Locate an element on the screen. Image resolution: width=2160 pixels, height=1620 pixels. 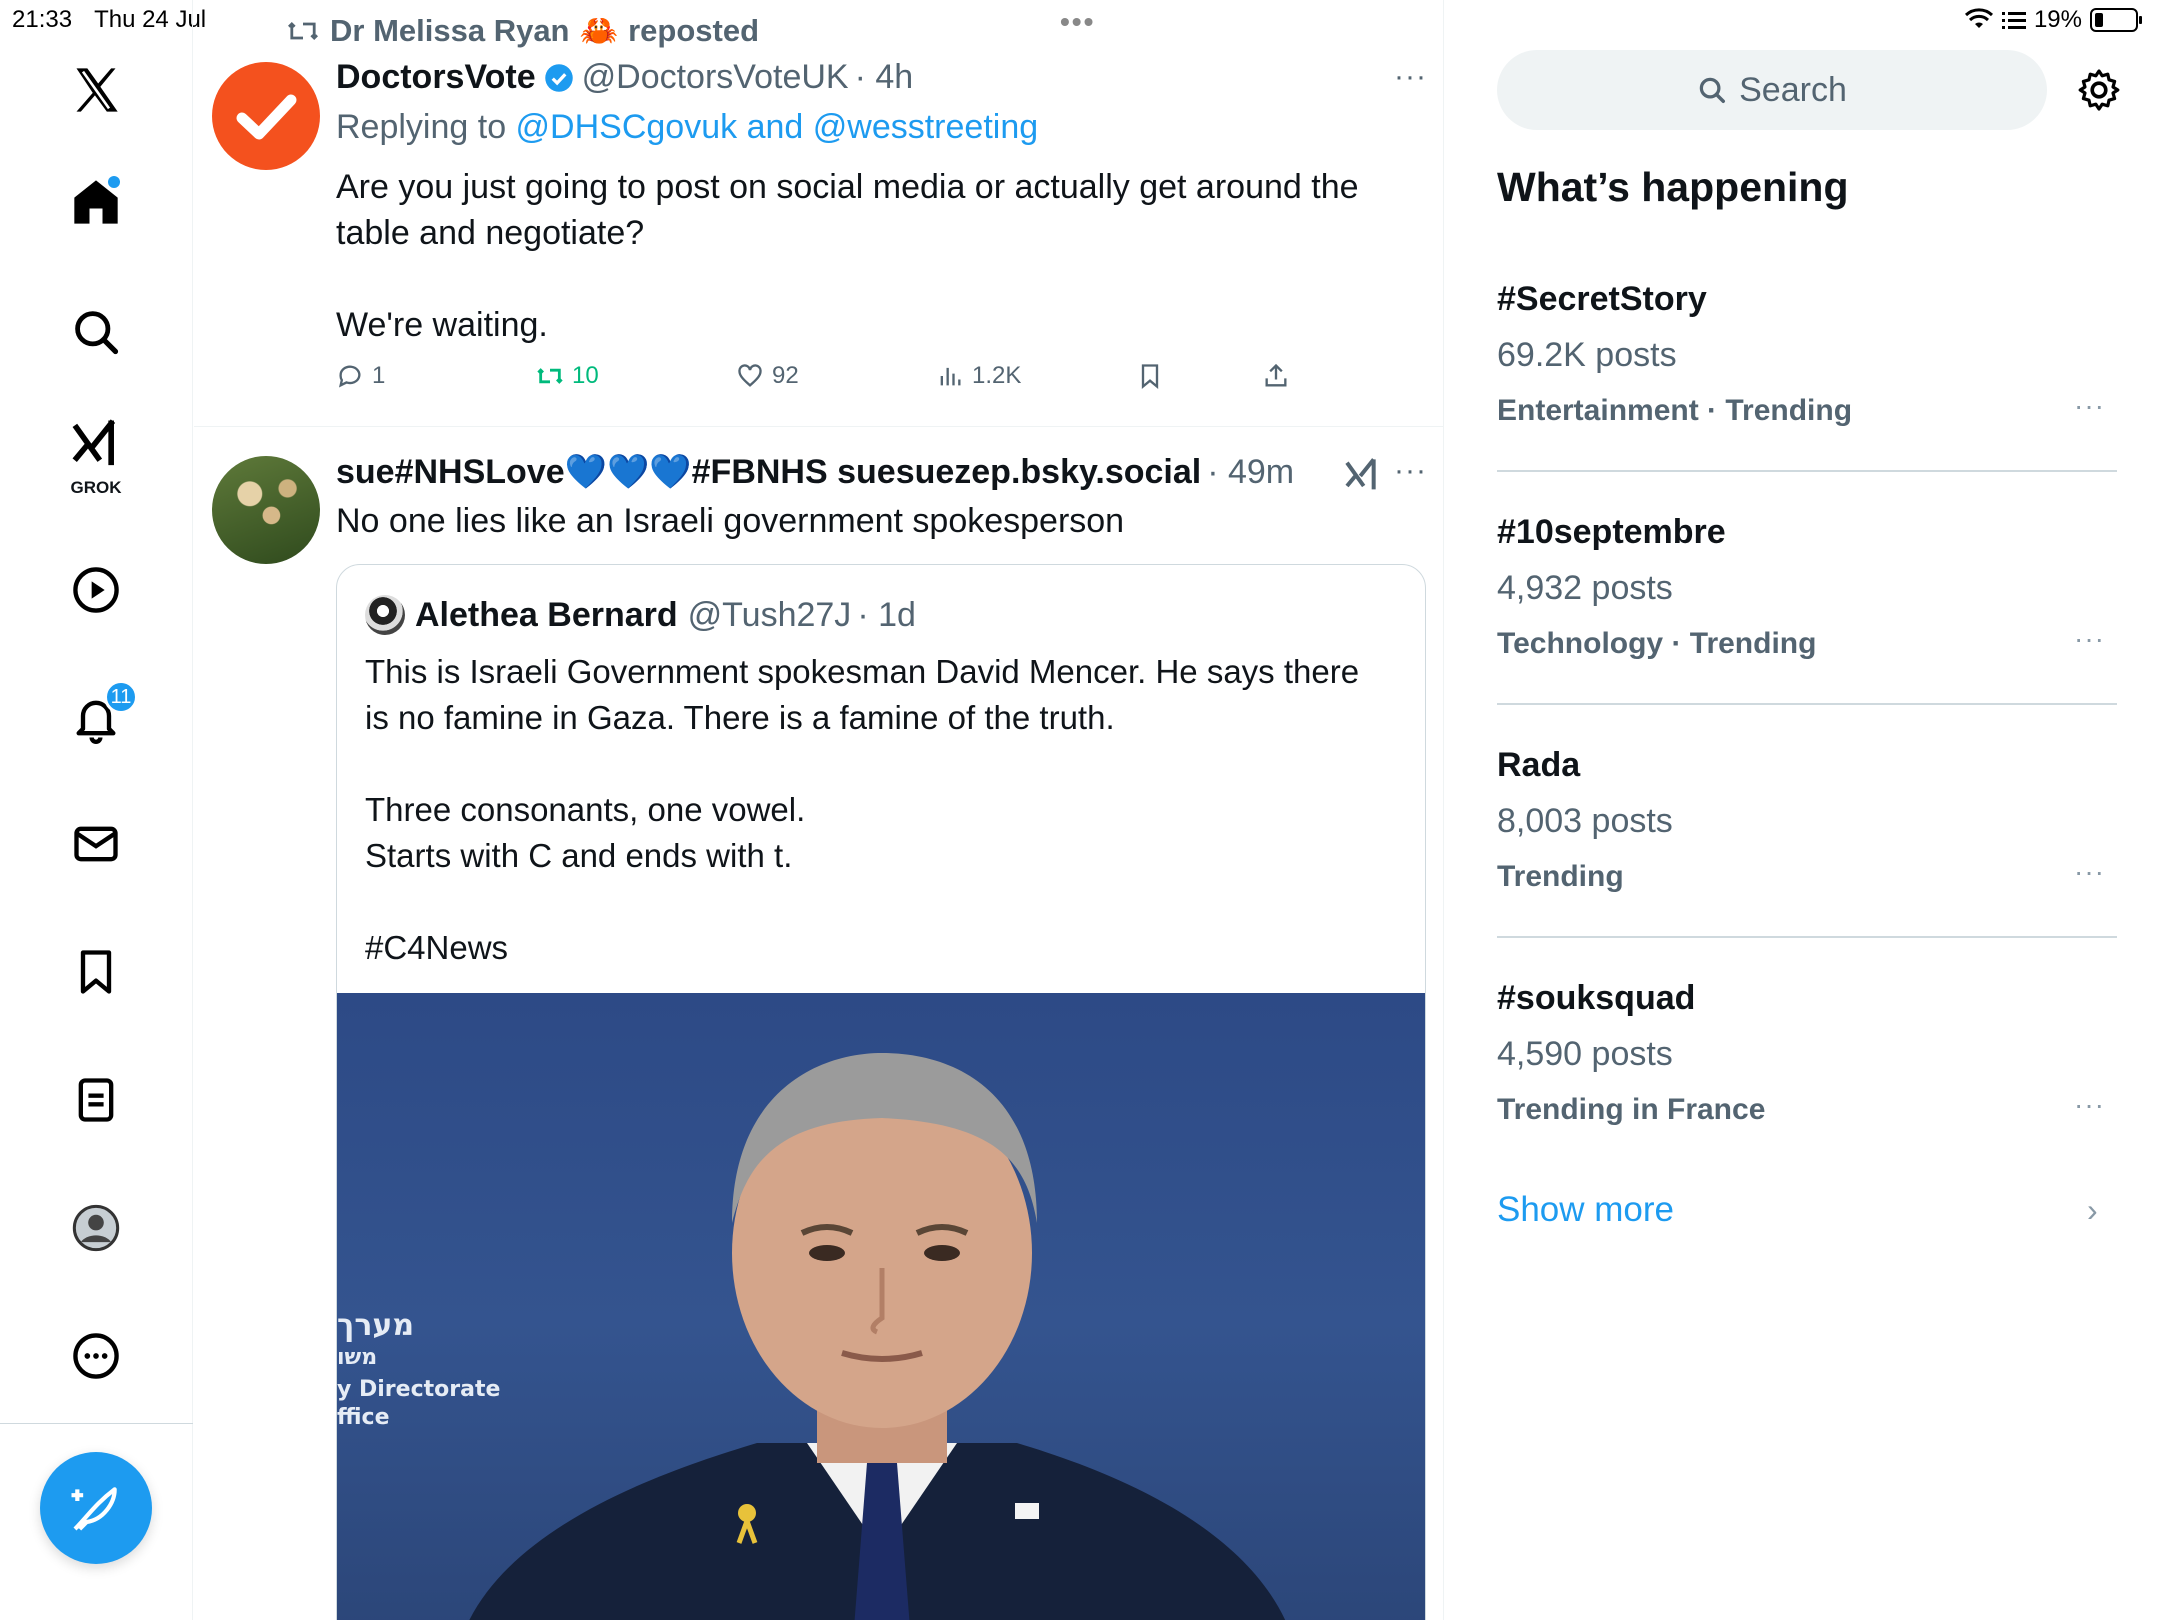
trend-item: Rada 8,003 posts Trending ··· is located at coordinates (1807, 843).